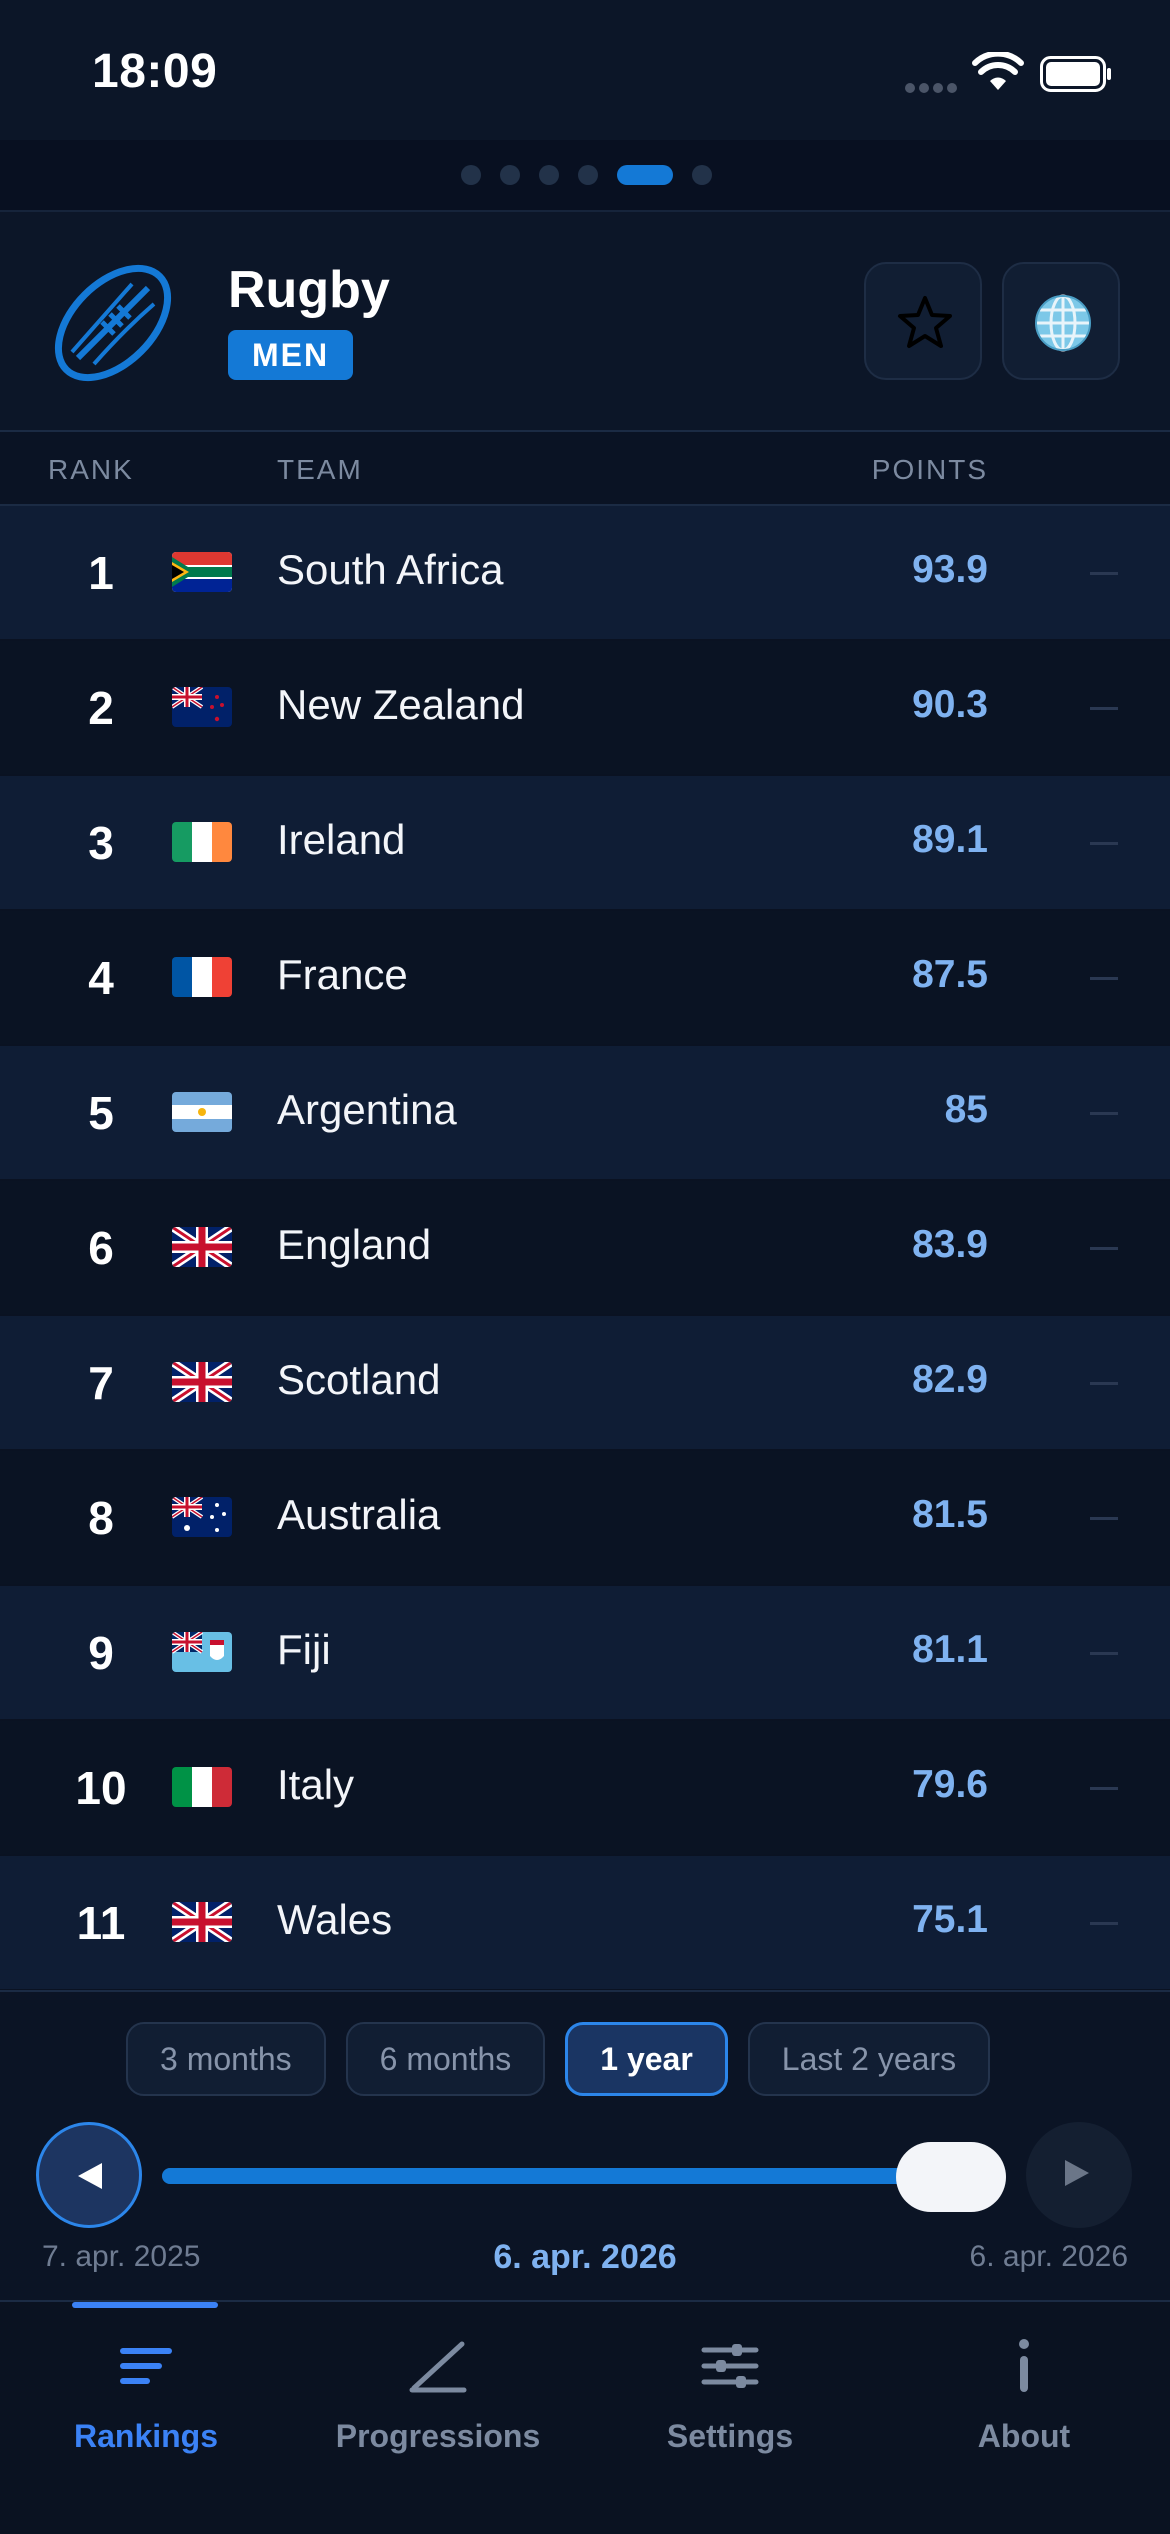  What do you see at coordinates (101, 1788) in the screenshot?
I see `rank-number: 10` at bounding box center [101, 1788].